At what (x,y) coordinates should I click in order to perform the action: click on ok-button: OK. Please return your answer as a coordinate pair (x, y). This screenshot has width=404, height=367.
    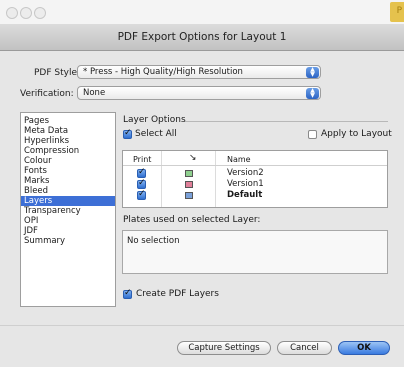
    Looking at the image, I should click on (364, 348).